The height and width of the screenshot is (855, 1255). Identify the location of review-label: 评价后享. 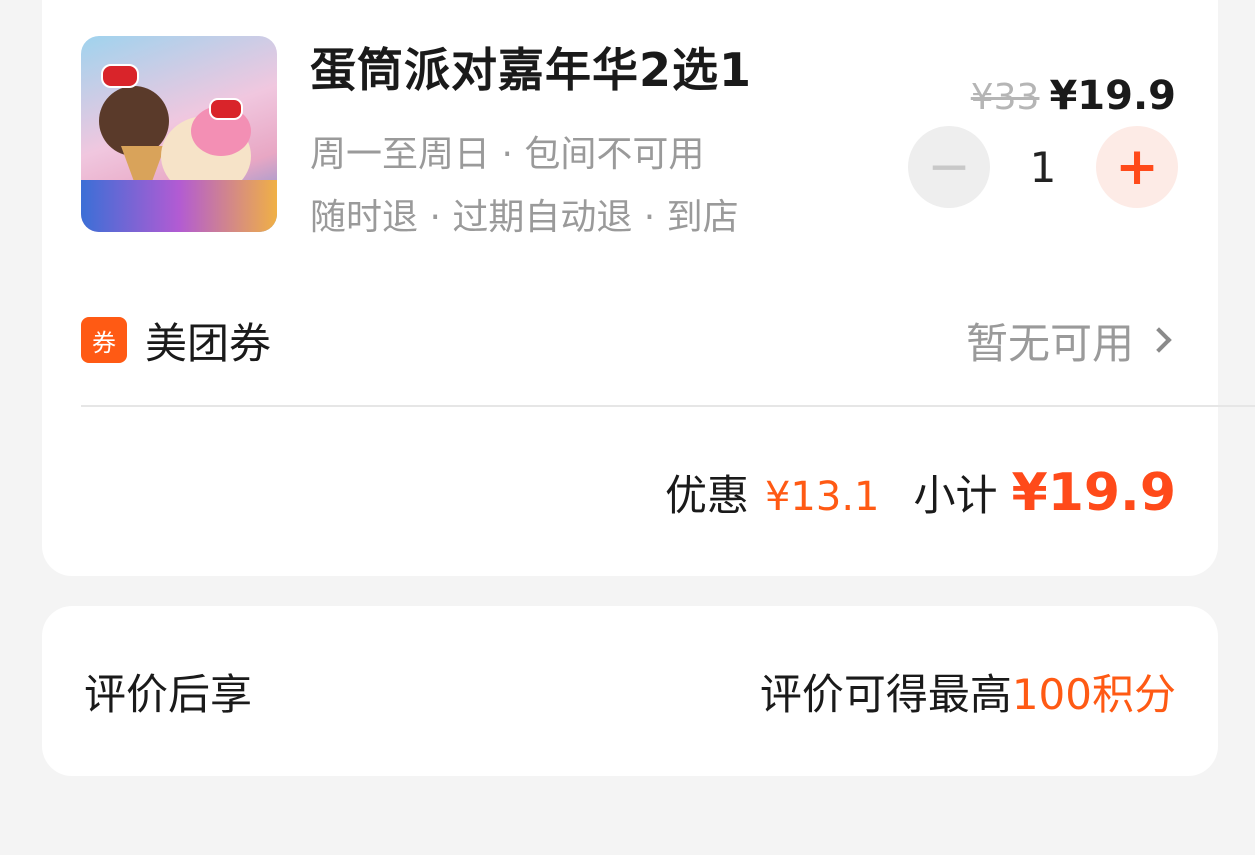
(168, 694).